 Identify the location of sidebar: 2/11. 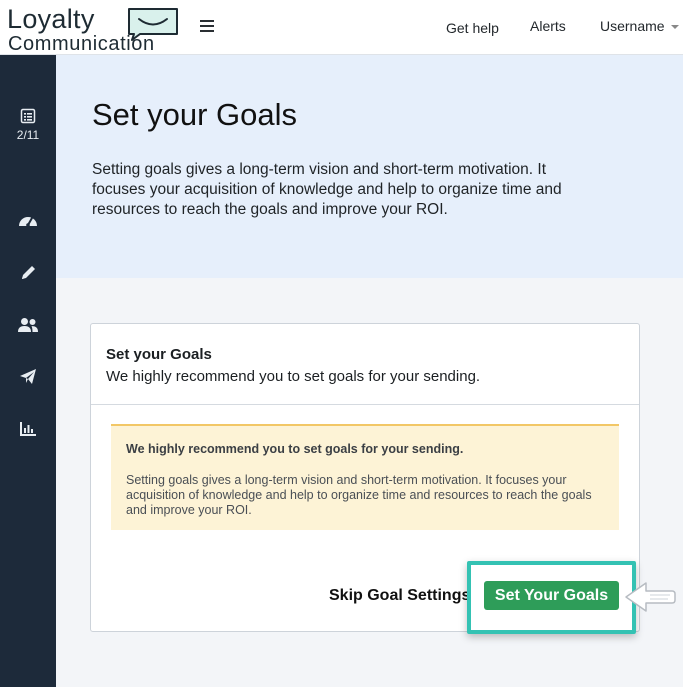
(28, 371).